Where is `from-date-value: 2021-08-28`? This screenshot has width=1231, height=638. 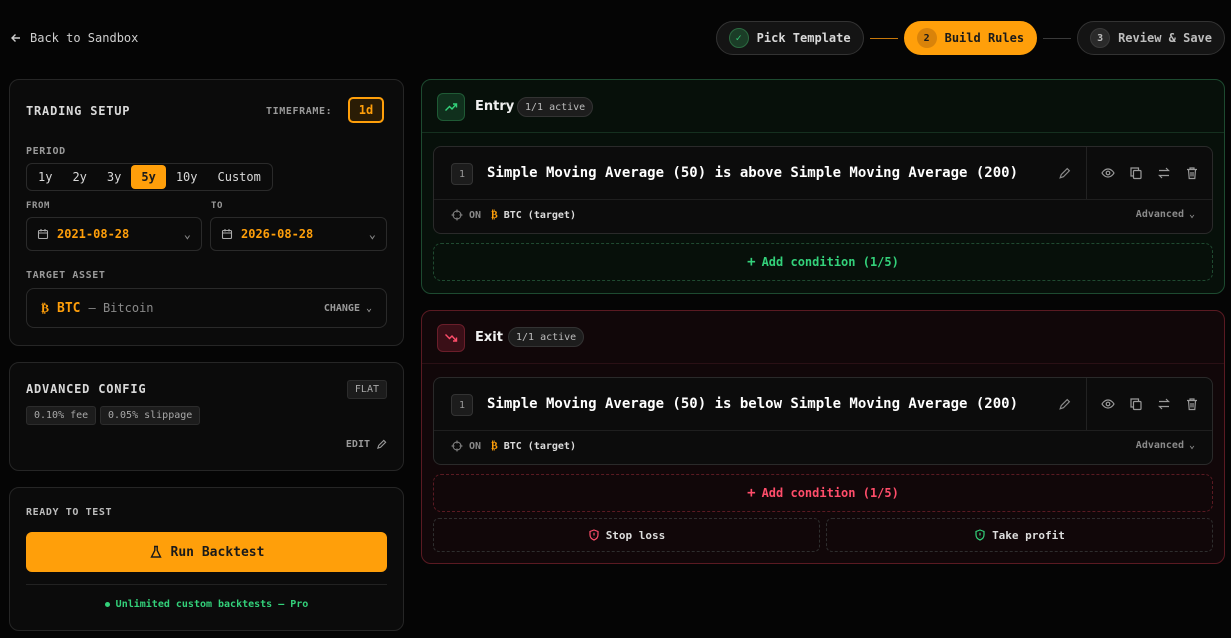 from-date-value: 2021-08-28 is located at coordinates (93, 234).